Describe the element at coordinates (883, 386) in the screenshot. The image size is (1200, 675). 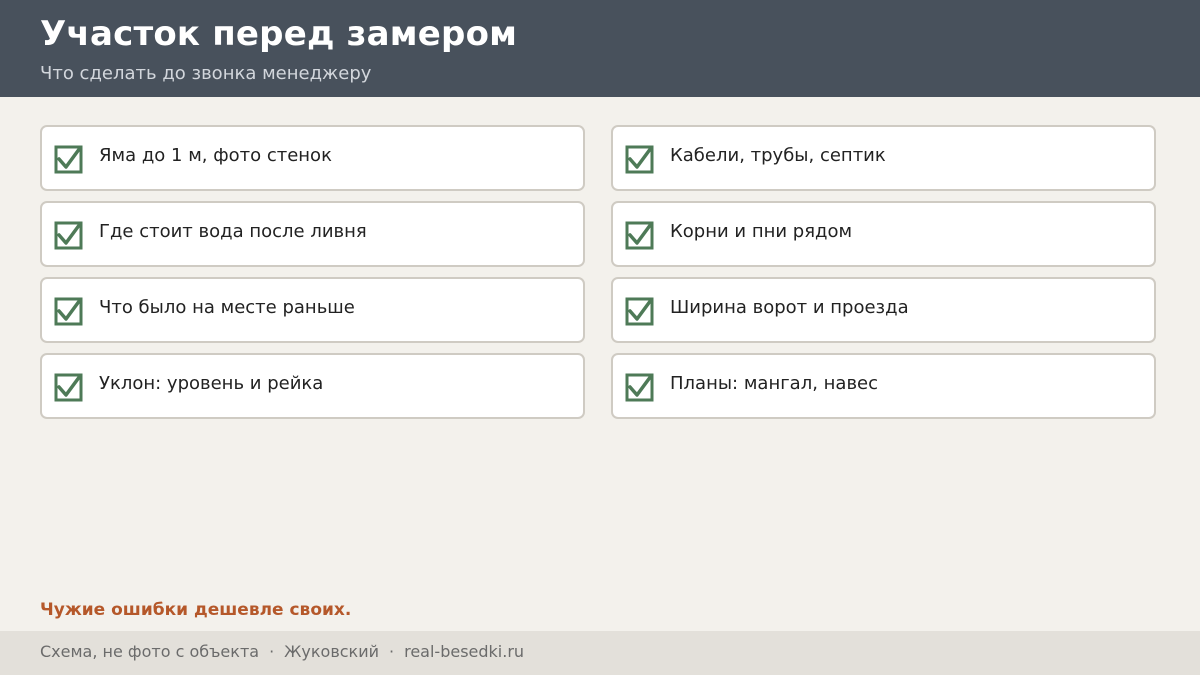
I see `checklist-item: Планы: мангал, навес` at that location.